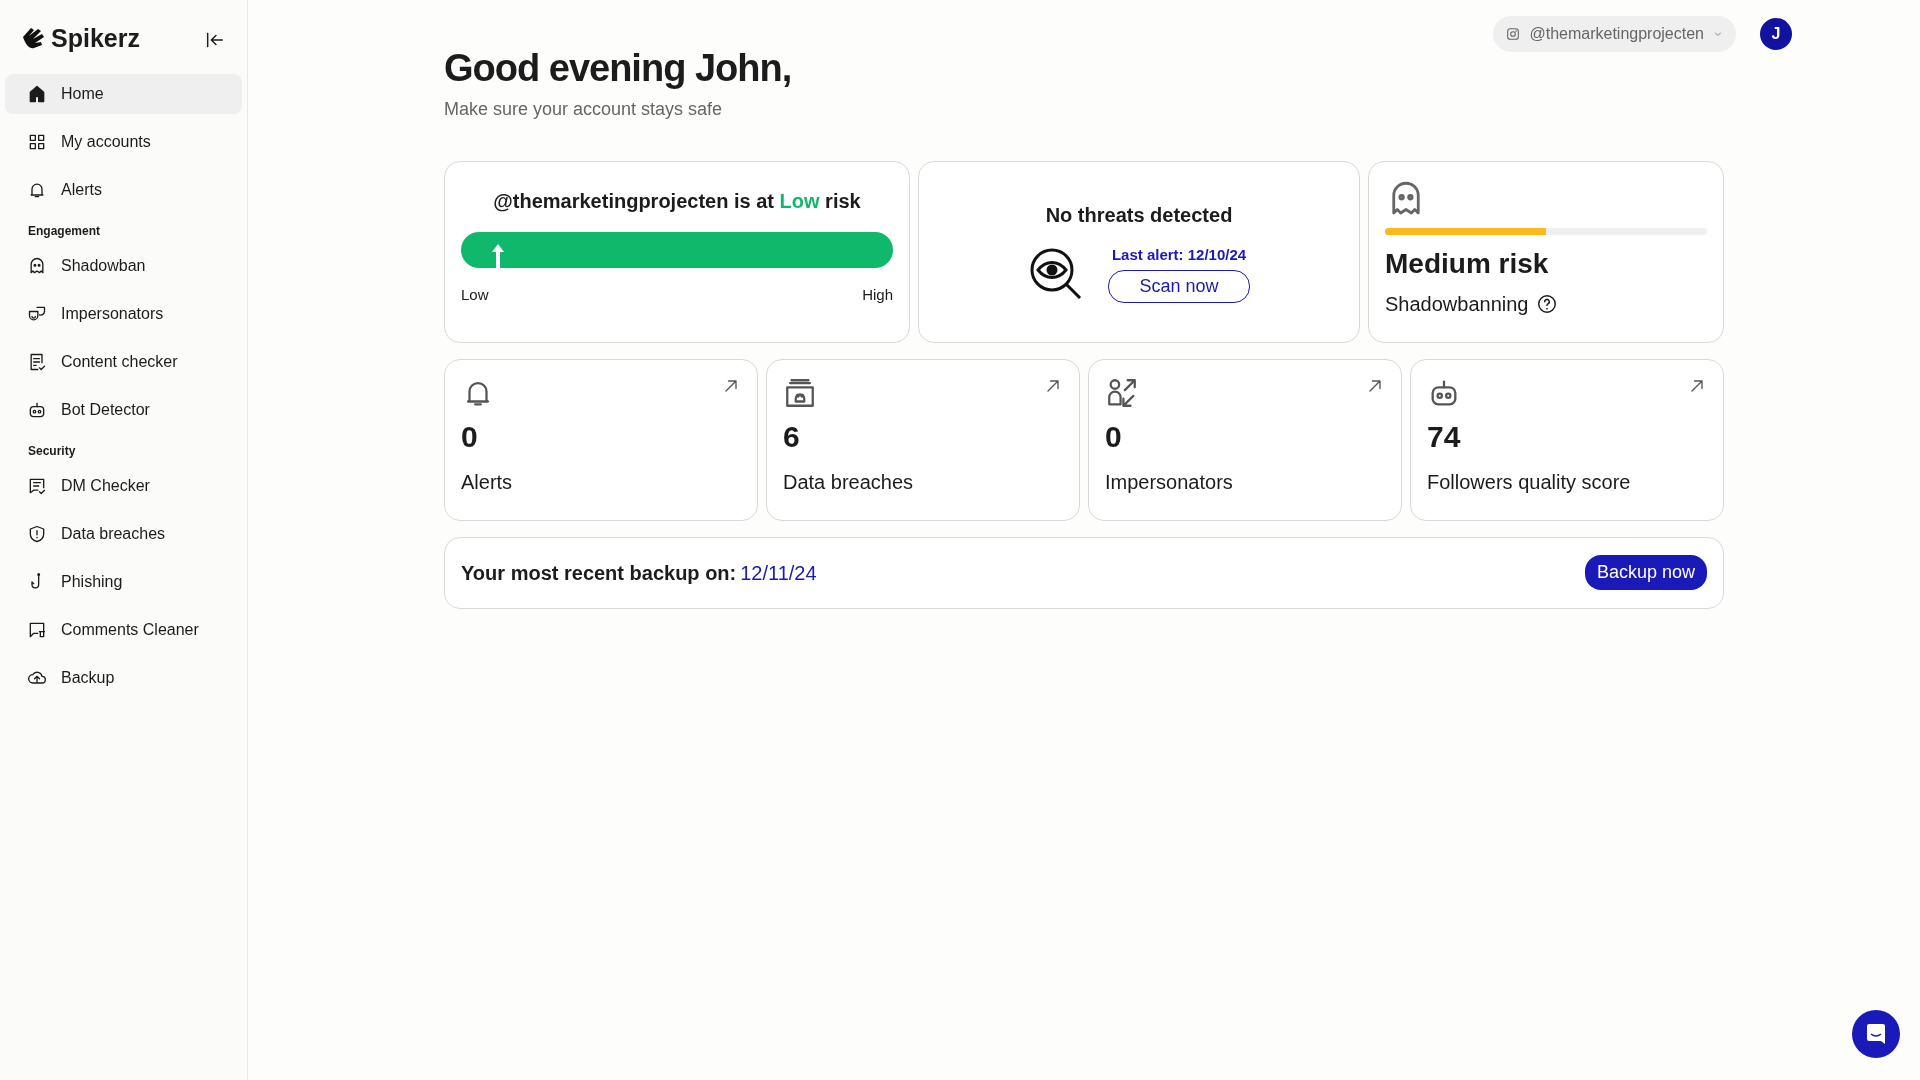  Describe the element at coordinates (37, 93) in the screenshot. I see `home-icon` at that location.